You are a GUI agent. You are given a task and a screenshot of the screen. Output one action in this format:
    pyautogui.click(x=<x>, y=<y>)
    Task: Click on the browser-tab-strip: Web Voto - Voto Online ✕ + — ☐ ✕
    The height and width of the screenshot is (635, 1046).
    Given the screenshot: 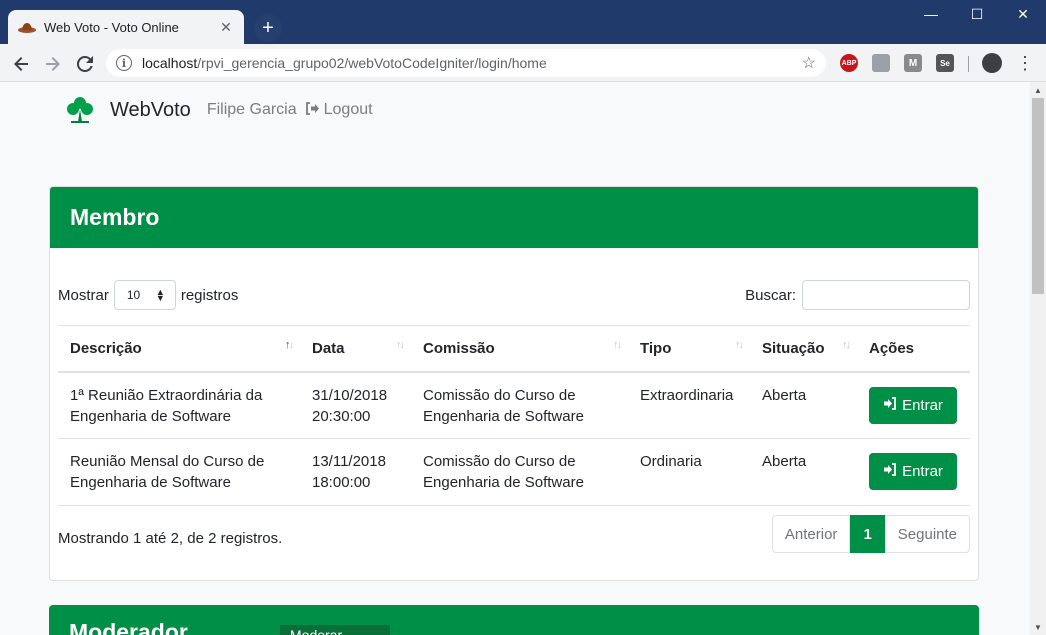 What is the action you would take?
    pyautogui.click(x=523, y=22)
    